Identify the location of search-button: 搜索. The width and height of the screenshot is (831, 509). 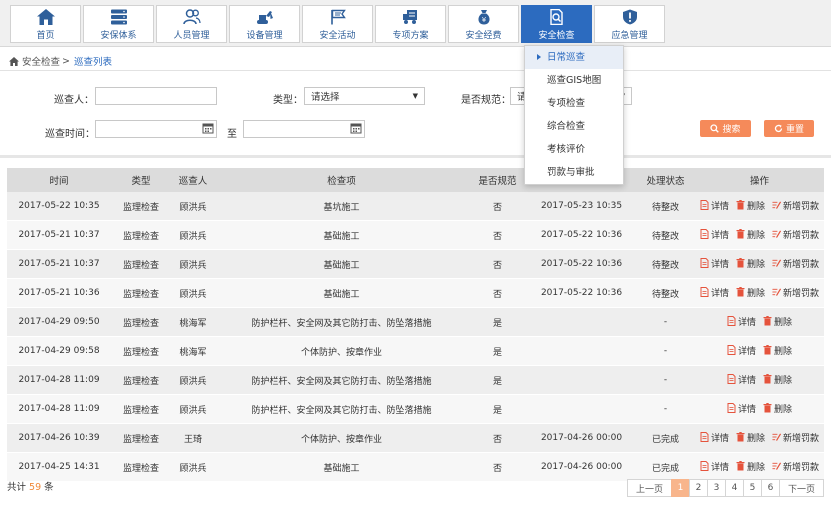
(725, 128).